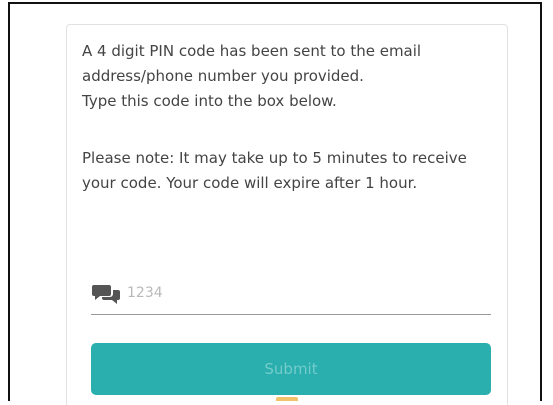 The image size is (553, 405). Describe the element at coordinates (287, 399) in the screenshot. I see `bottom-accent-tab` at that location.